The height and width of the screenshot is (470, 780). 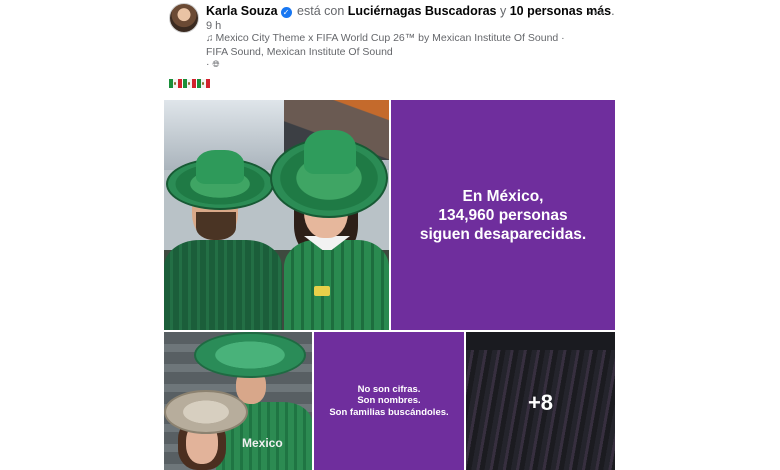 I want to click on photo-more-overlay: +8, so click(x=540, y=401).